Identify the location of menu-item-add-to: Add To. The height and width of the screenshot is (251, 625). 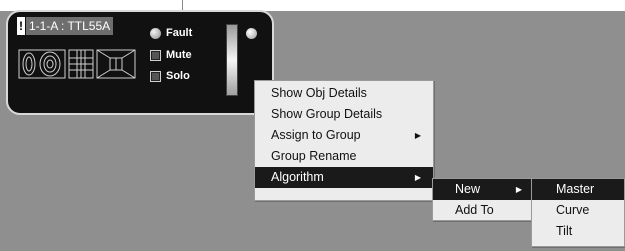
(482, 210).